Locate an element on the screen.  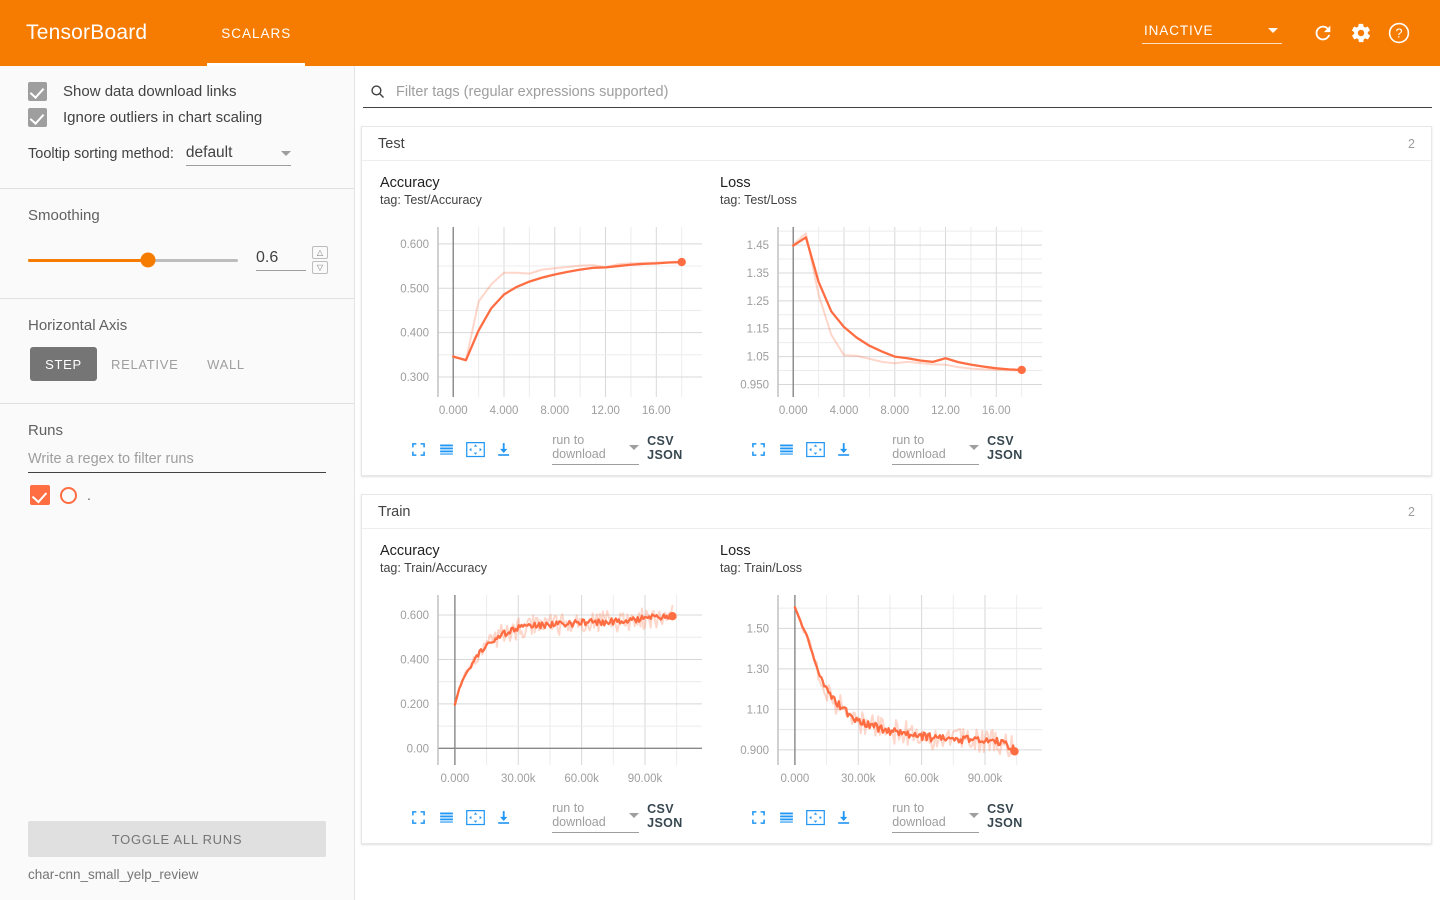
section-title: Test is located at coordinates (391, 143).